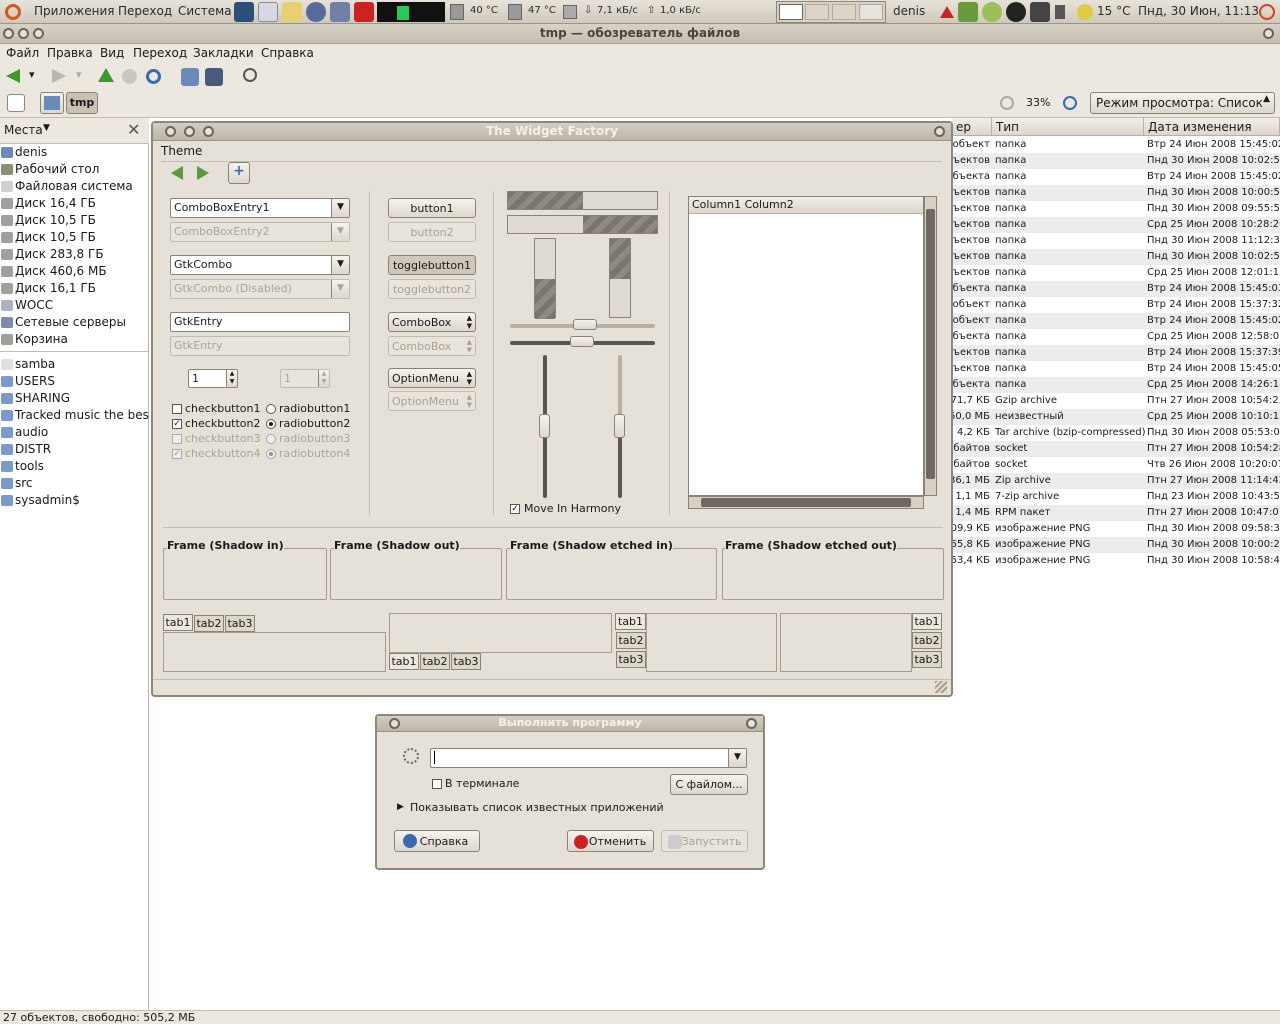 Image resolution: width=1280 pixels, height=1024 pixels. I want to click on system-menu: Система, so click(205, 11).